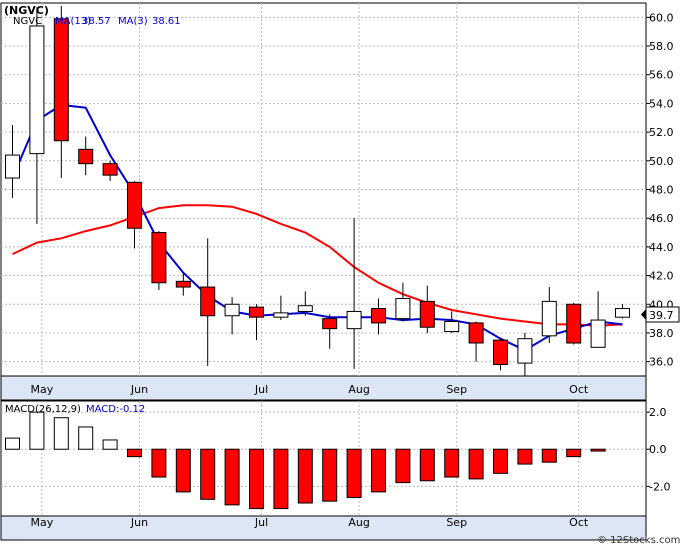 This screenshot has height=546, width=680. What do you see at coordinates (661, 46) in the screenshot?
I see `price-tick-label: 58.0` at bounding box center [661, 46].